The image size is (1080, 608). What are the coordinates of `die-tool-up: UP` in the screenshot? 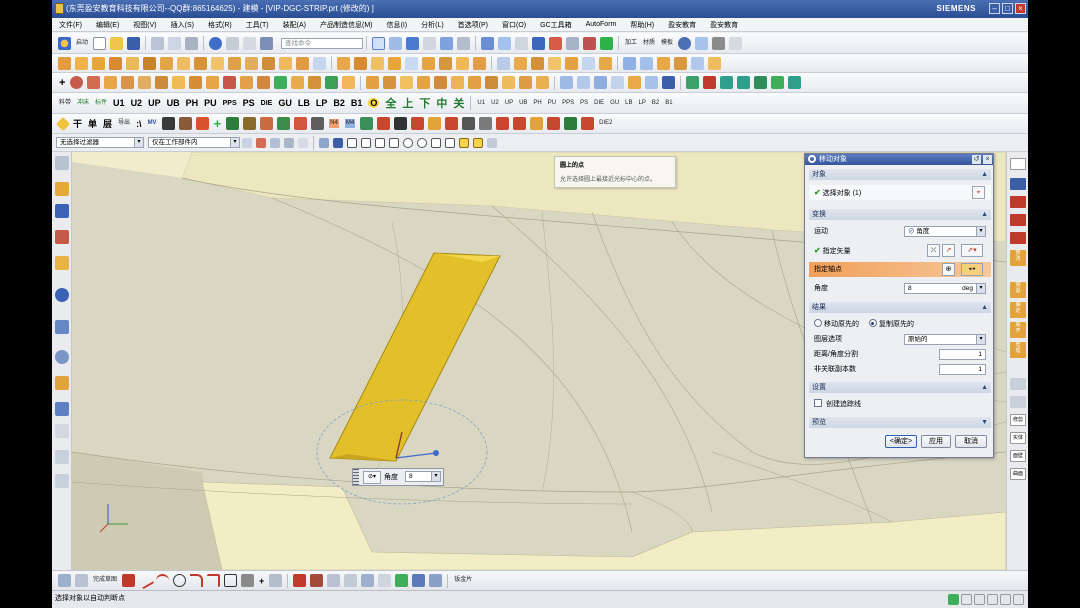 It's located at (154, 103).